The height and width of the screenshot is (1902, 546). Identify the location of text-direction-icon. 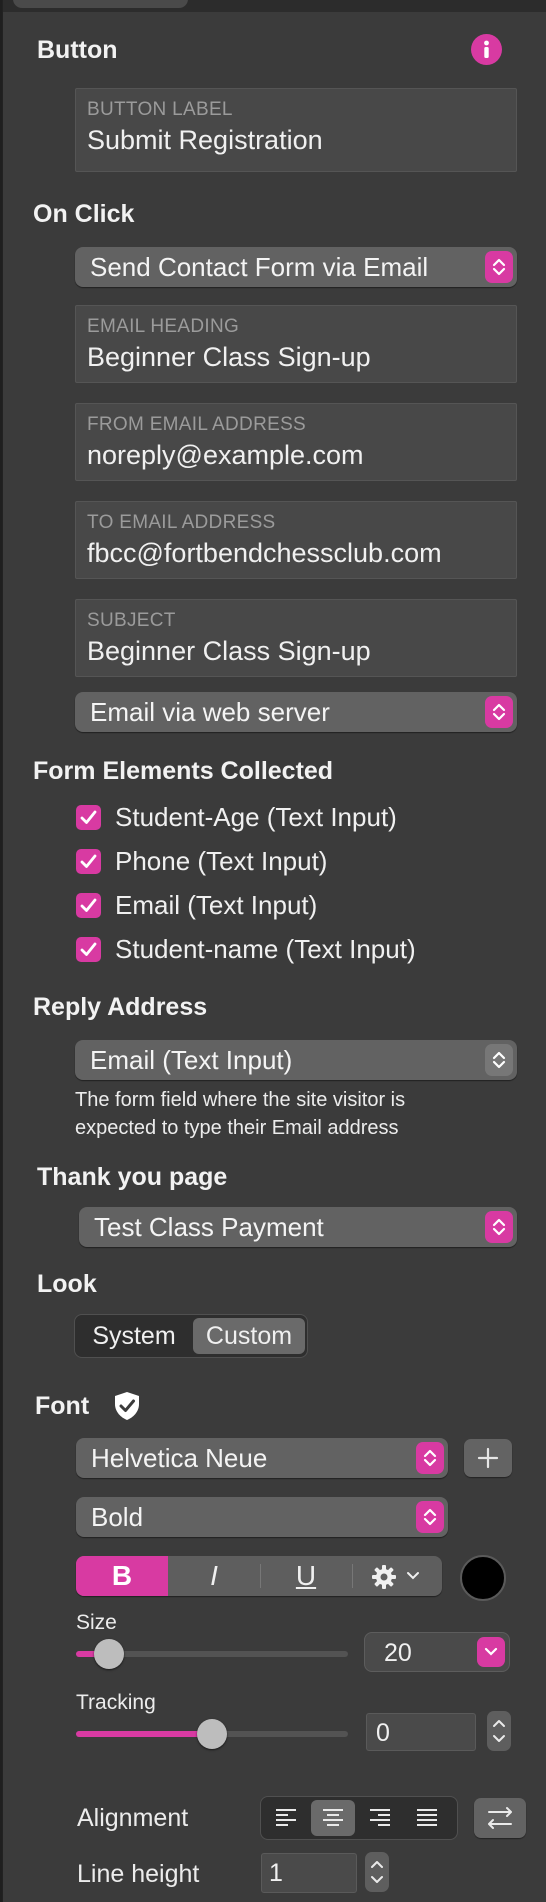
(500, 1818).